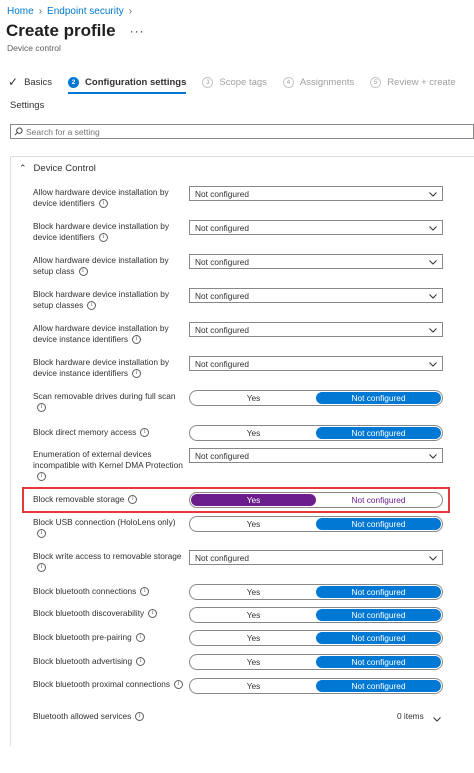  I want to click on step-number: 2, so click(74, 82).